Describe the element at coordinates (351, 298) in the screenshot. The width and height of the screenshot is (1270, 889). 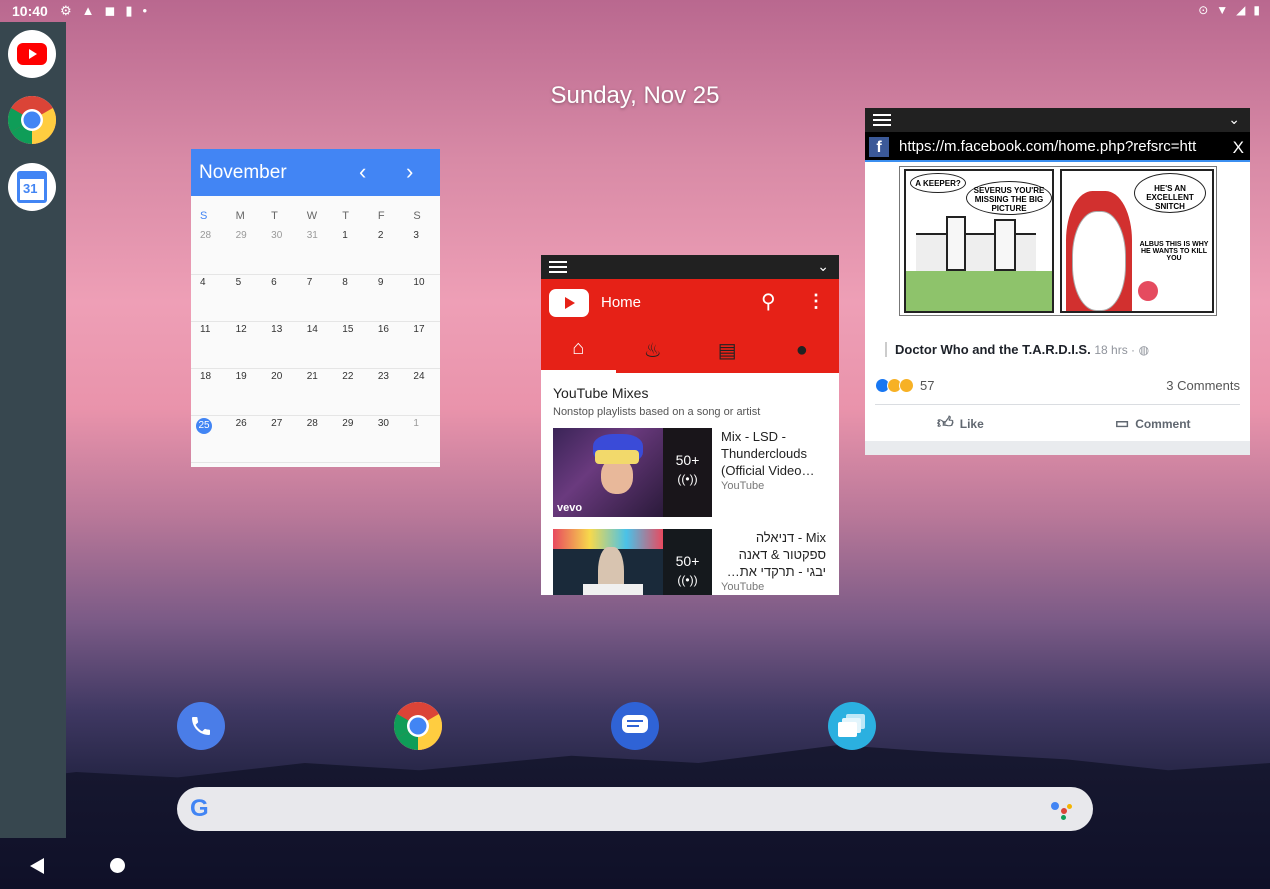
I see `calendar-day: 8` at that location.